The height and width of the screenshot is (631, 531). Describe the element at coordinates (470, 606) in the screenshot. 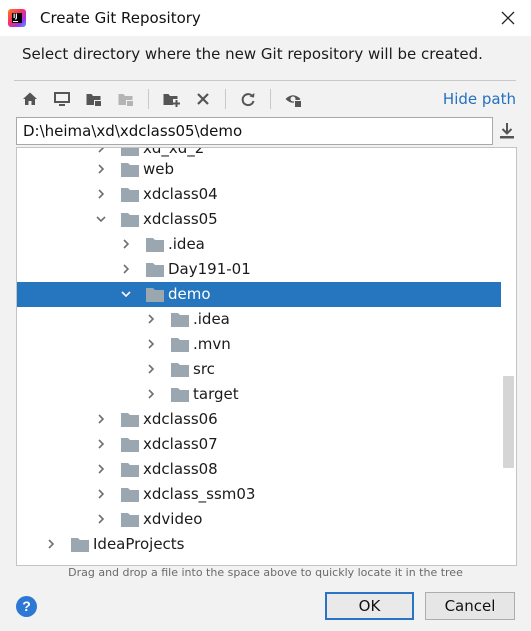

I see `cancel-button: Cancel` at that location.